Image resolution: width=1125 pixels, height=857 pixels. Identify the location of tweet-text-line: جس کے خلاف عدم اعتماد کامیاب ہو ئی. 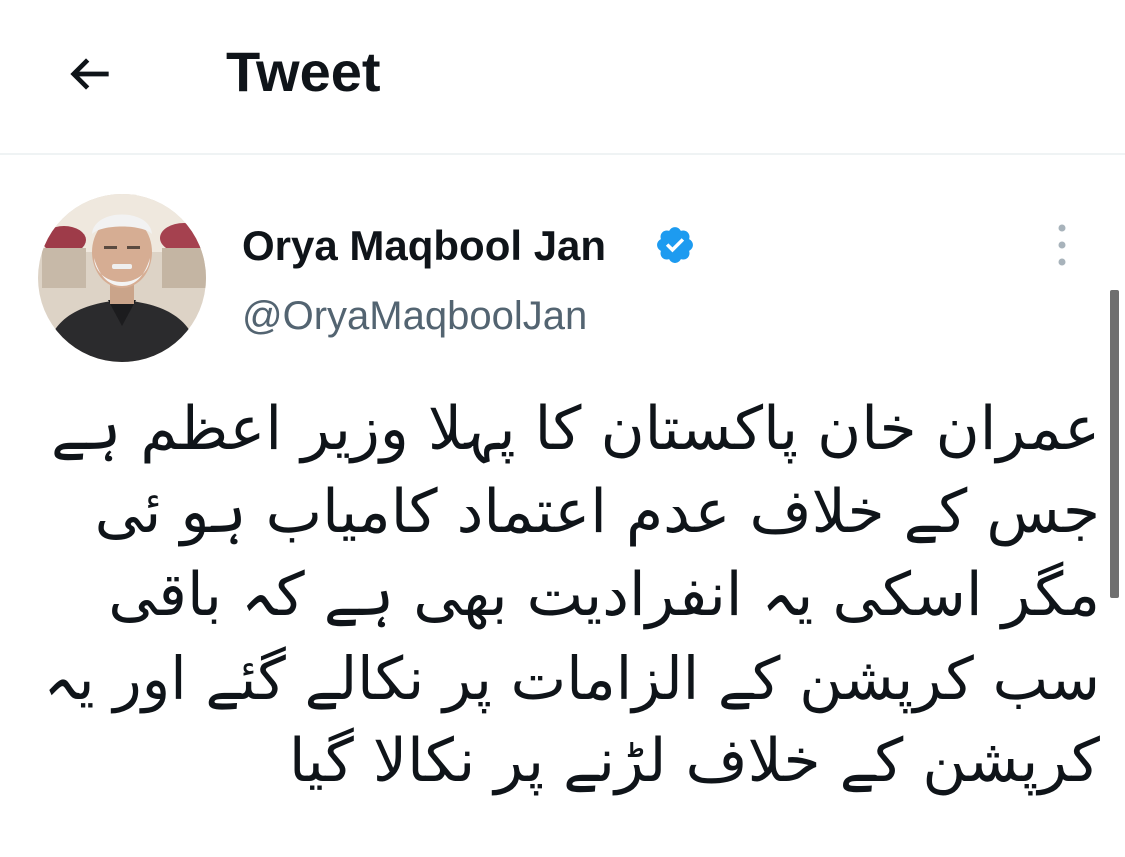
(597, 512).